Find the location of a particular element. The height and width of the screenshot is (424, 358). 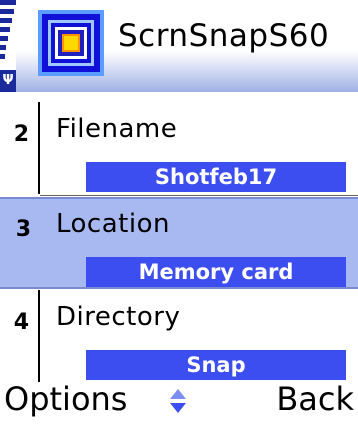

scroll-up-down-icon is located at coordinates (178, 401).